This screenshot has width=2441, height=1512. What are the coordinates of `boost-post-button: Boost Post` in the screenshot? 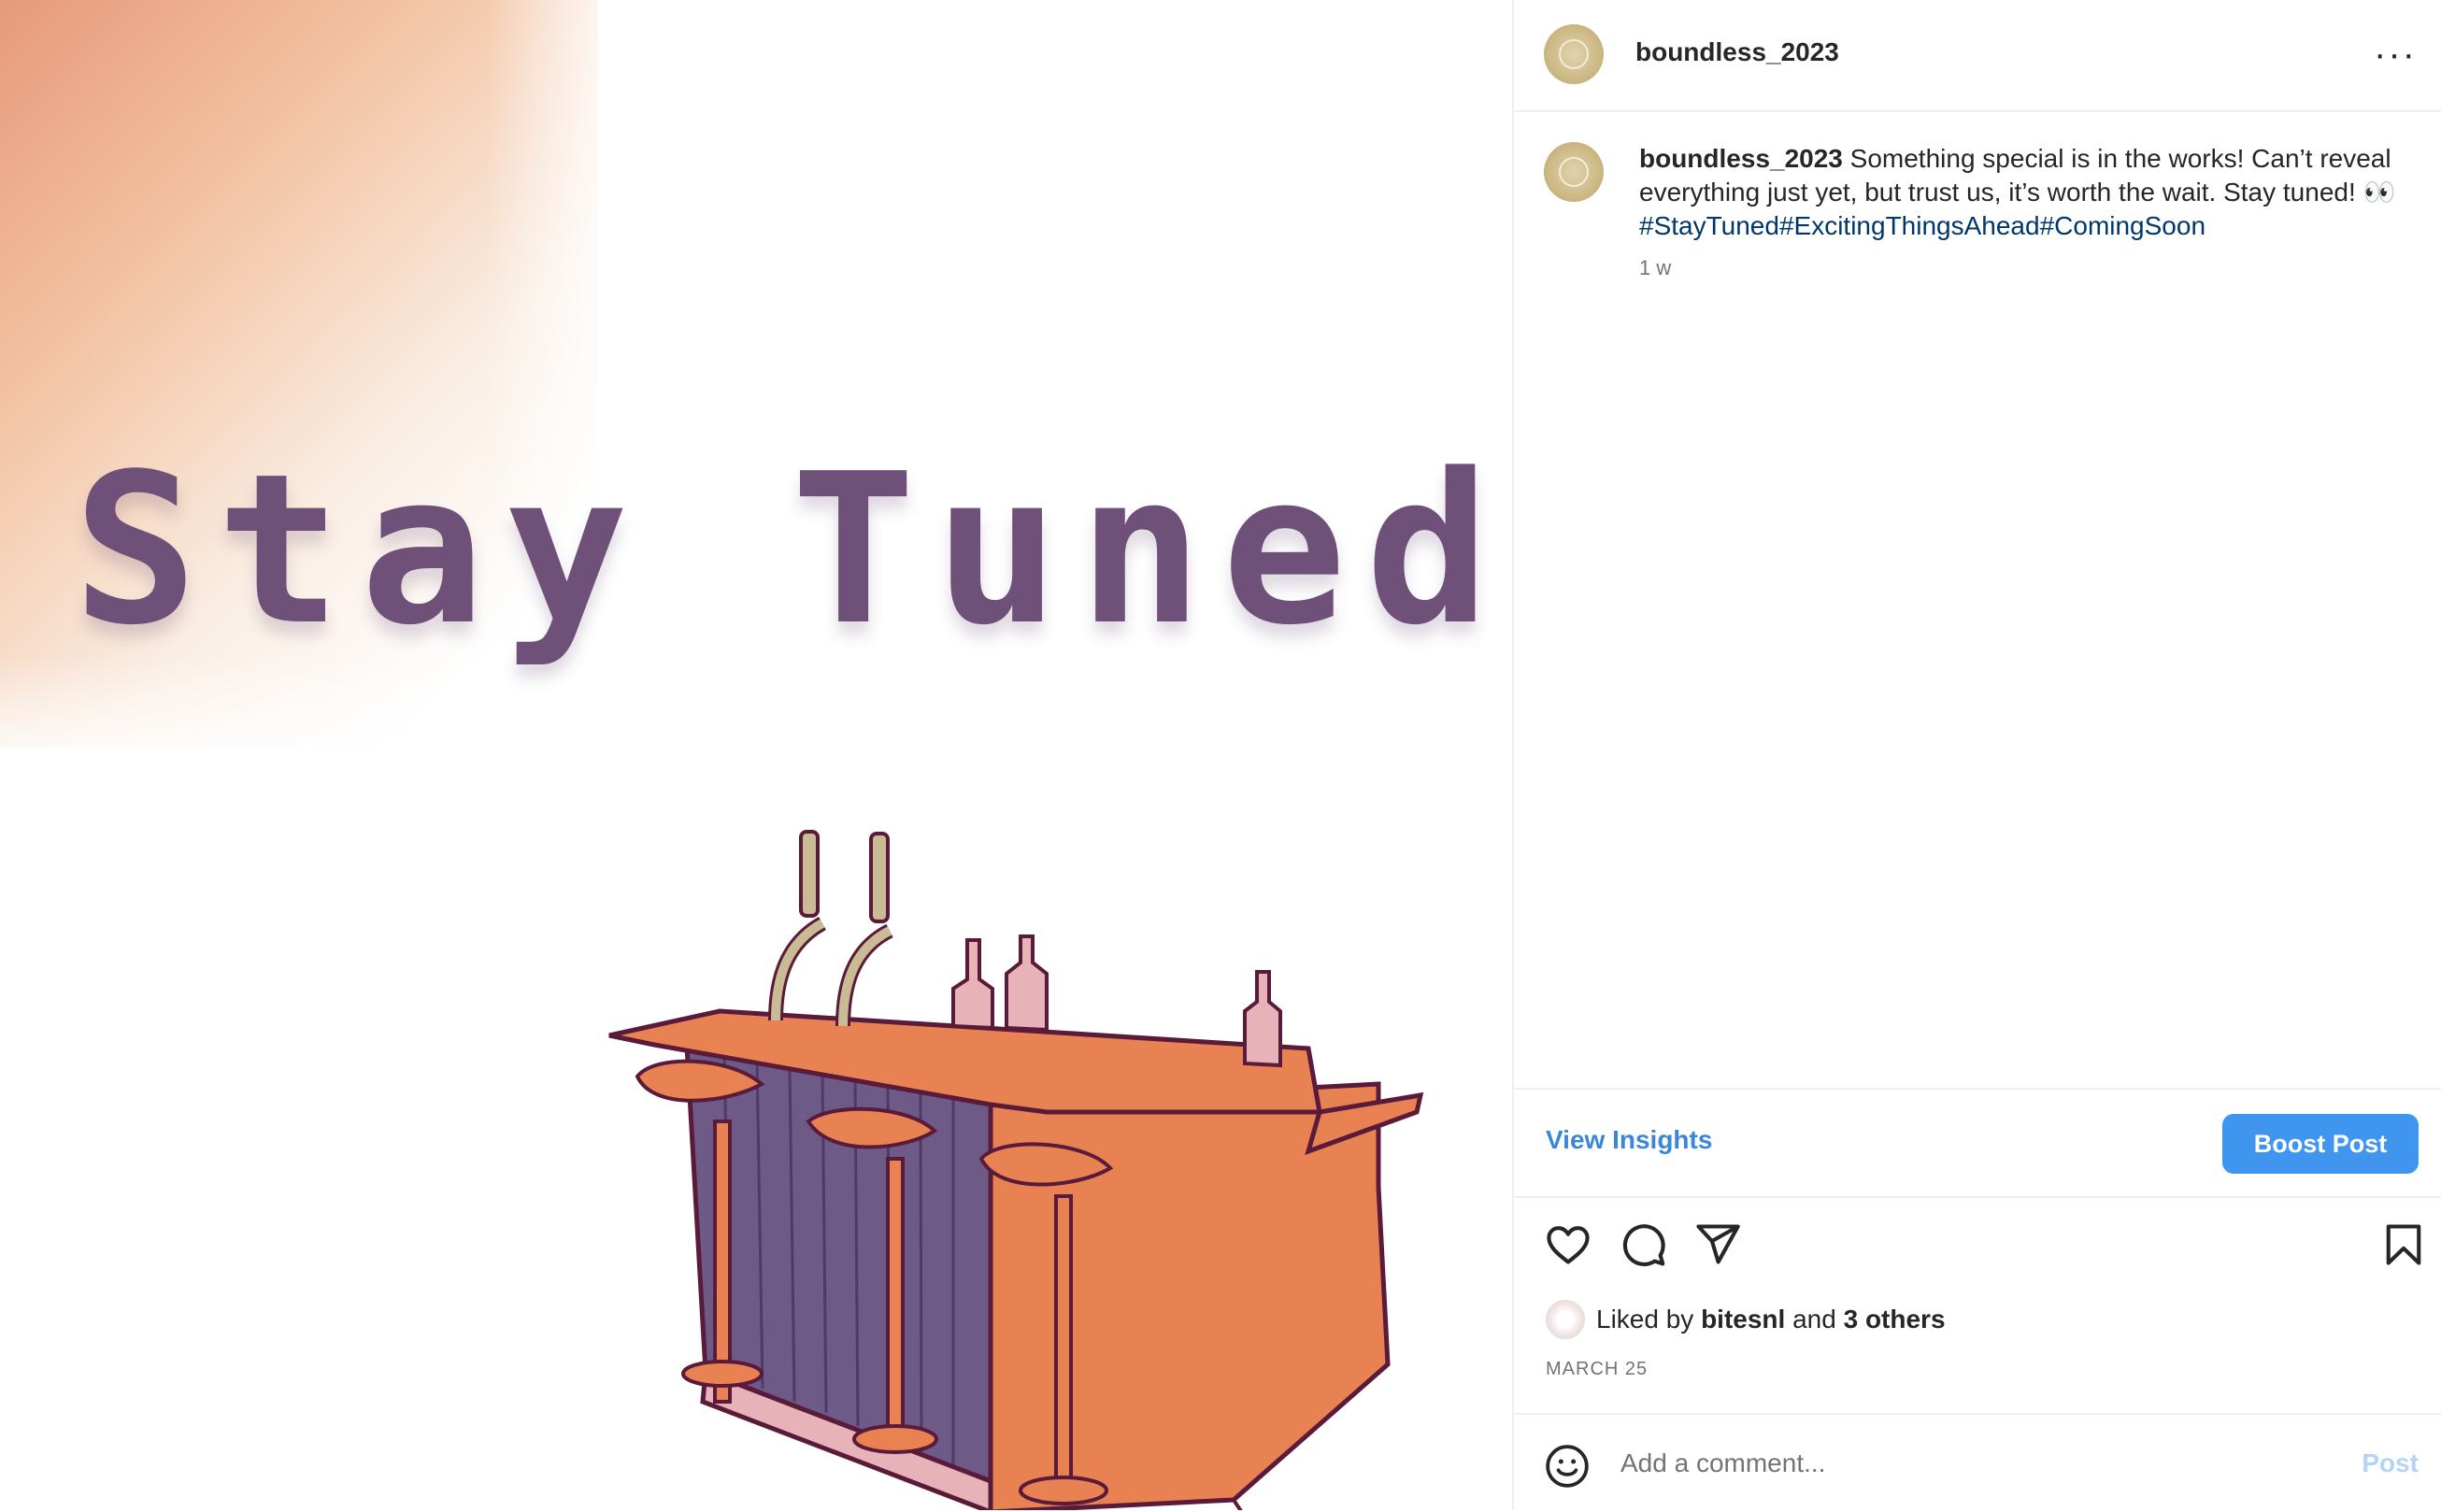 It's located at (2320, 1144).